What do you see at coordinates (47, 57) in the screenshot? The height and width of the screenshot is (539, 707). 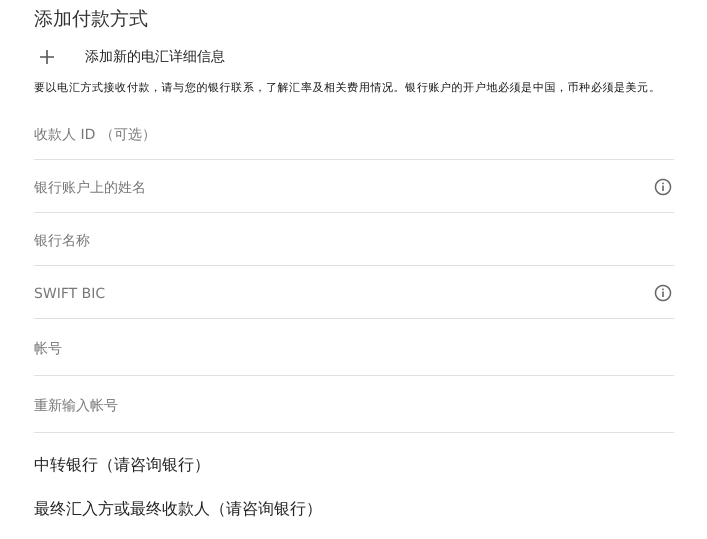 I see `plus-icon` at bounding box center [47, 57].